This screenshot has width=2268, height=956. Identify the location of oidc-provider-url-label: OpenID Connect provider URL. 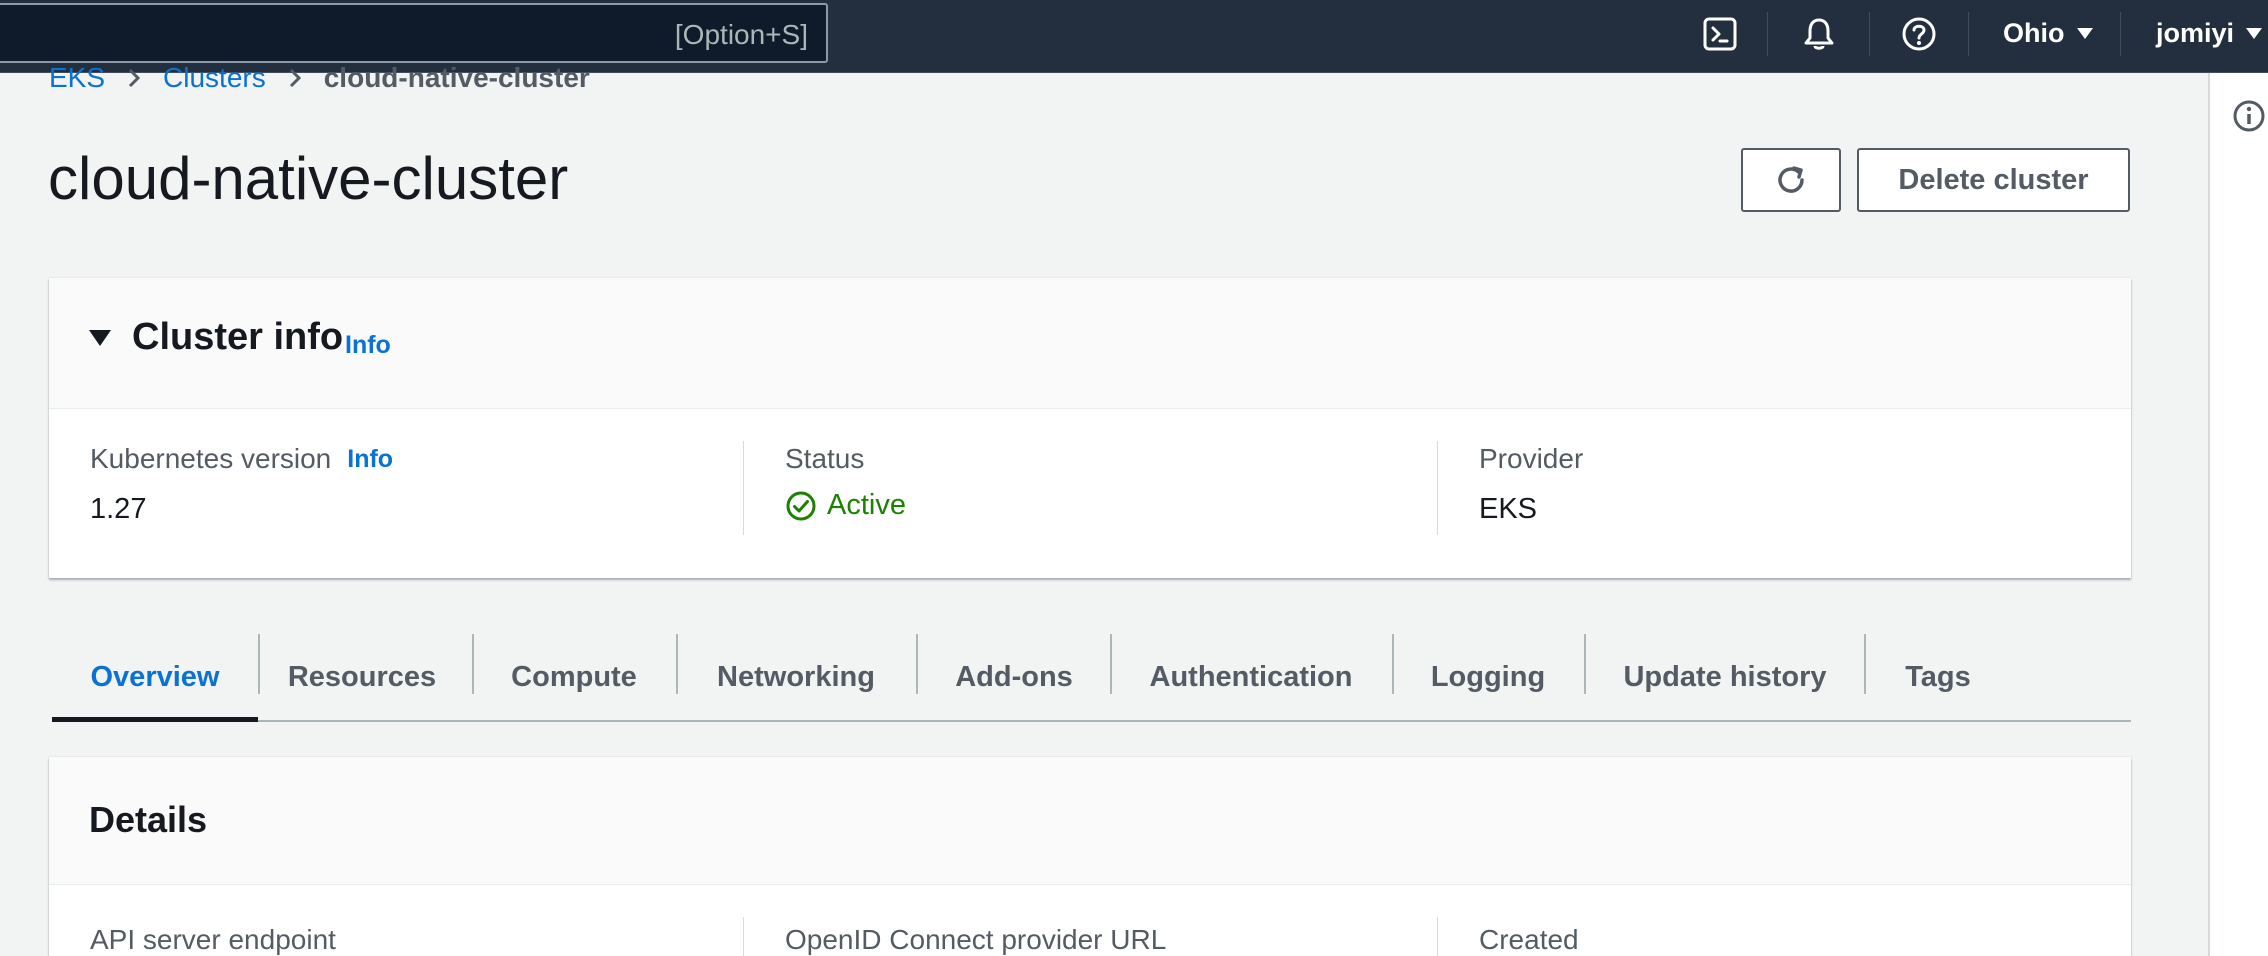
(976, 939).